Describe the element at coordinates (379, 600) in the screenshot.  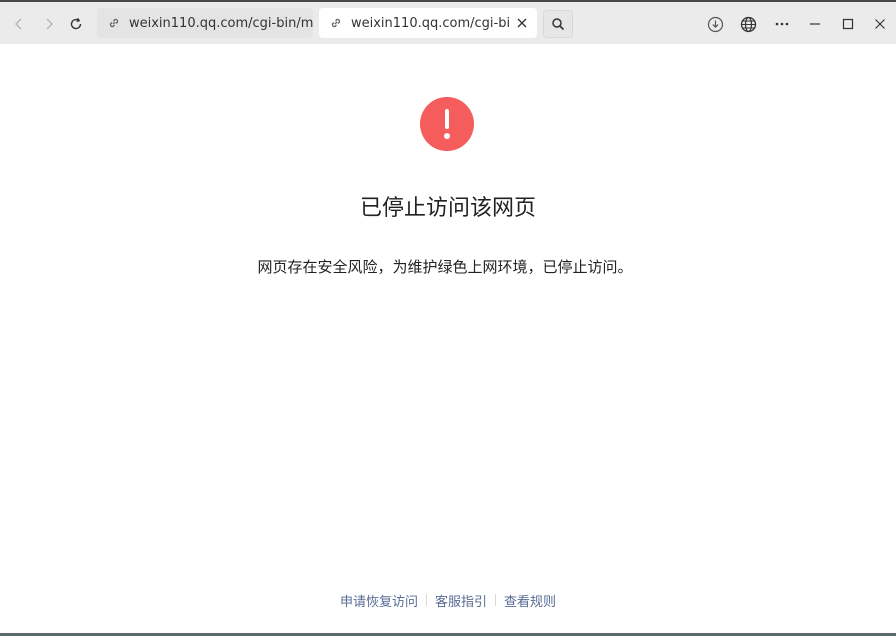
I see `appeal-link: 申请恢复访问` at that location.